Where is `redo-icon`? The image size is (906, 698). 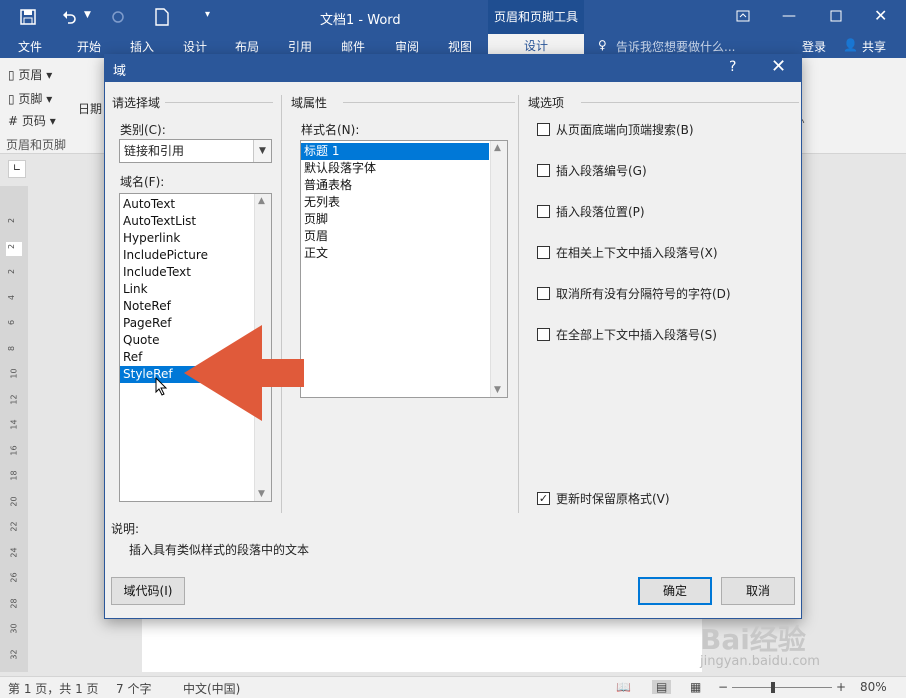 redo-icon is located at coordinates (118, 17).